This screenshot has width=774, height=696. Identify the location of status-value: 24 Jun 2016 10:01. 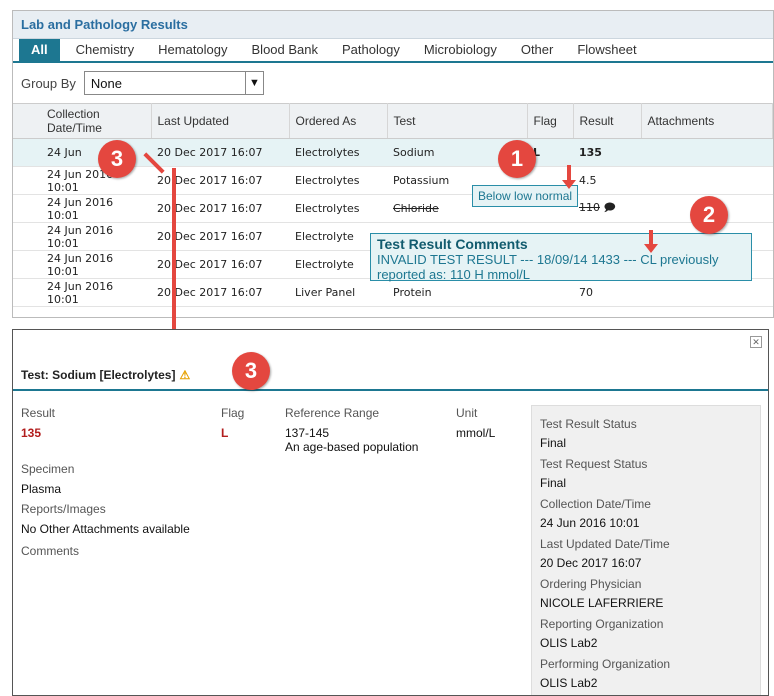
(590, 523).